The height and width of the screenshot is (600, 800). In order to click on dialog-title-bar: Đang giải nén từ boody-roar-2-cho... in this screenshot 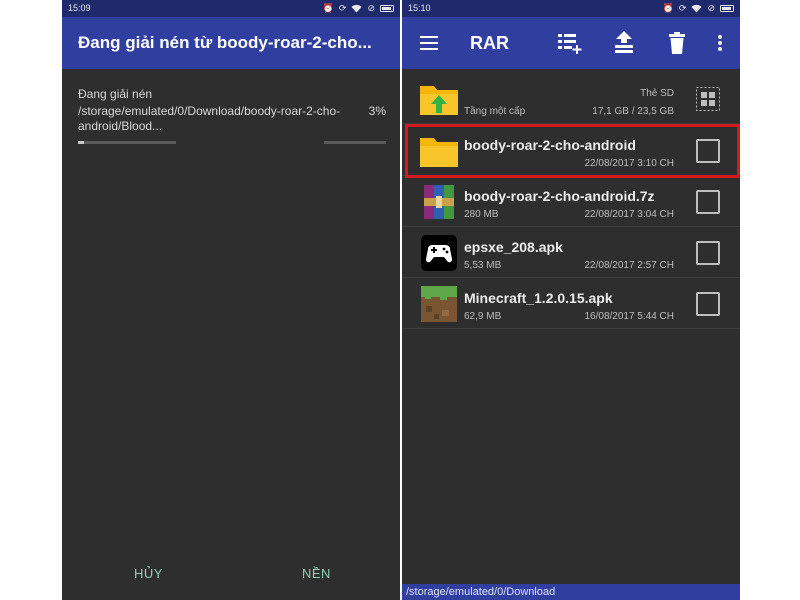, I will do `click(231, 43)`.